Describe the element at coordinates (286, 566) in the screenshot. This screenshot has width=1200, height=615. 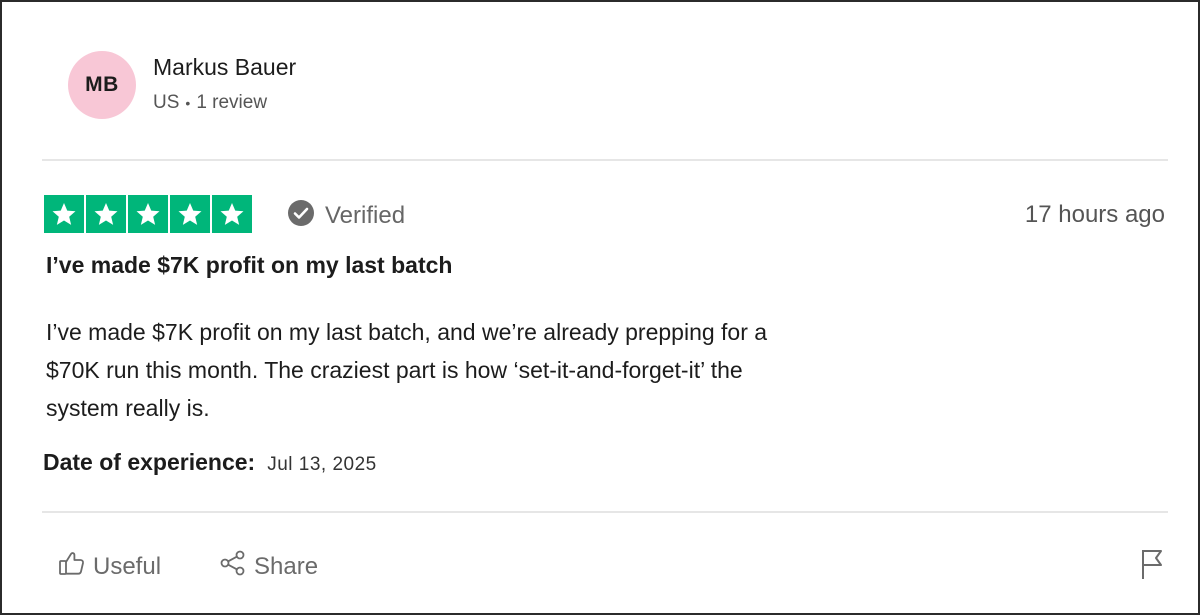
I see `share-label: Share` at that location.